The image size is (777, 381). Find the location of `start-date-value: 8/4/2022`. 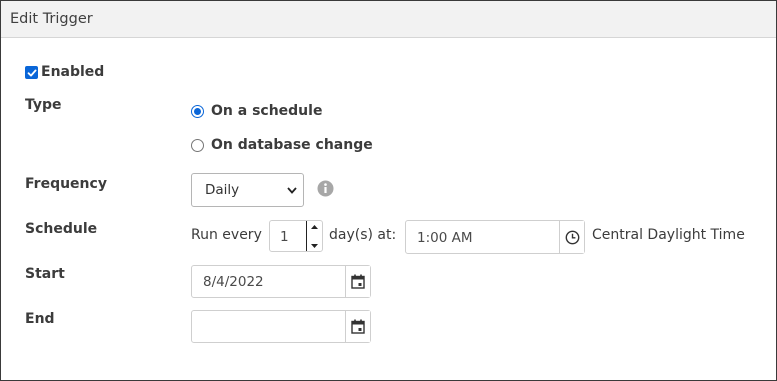

start-date-value: 8/4/2022 is located at coordinates (233, 282).